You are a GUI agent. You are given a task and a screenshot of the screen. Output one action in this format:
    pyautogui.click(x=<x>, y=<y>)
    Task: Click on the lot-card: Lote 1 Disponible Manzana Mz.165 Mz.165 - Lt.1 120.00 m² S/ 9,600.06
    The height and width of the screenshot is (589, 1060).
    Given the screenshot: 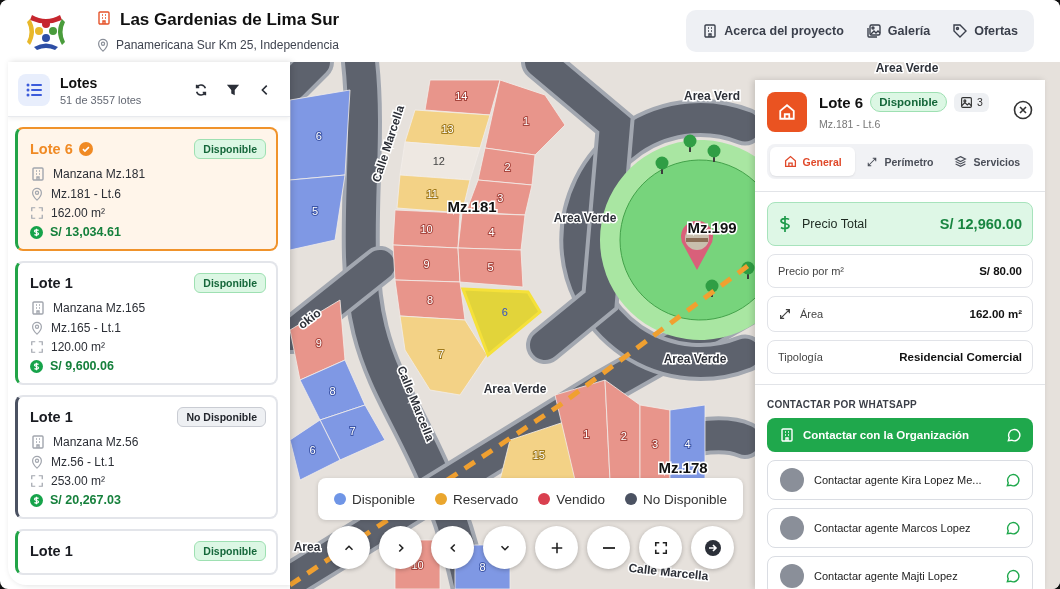 What is the action you would take?
    pyautogui.click(x=146, y=323)
    